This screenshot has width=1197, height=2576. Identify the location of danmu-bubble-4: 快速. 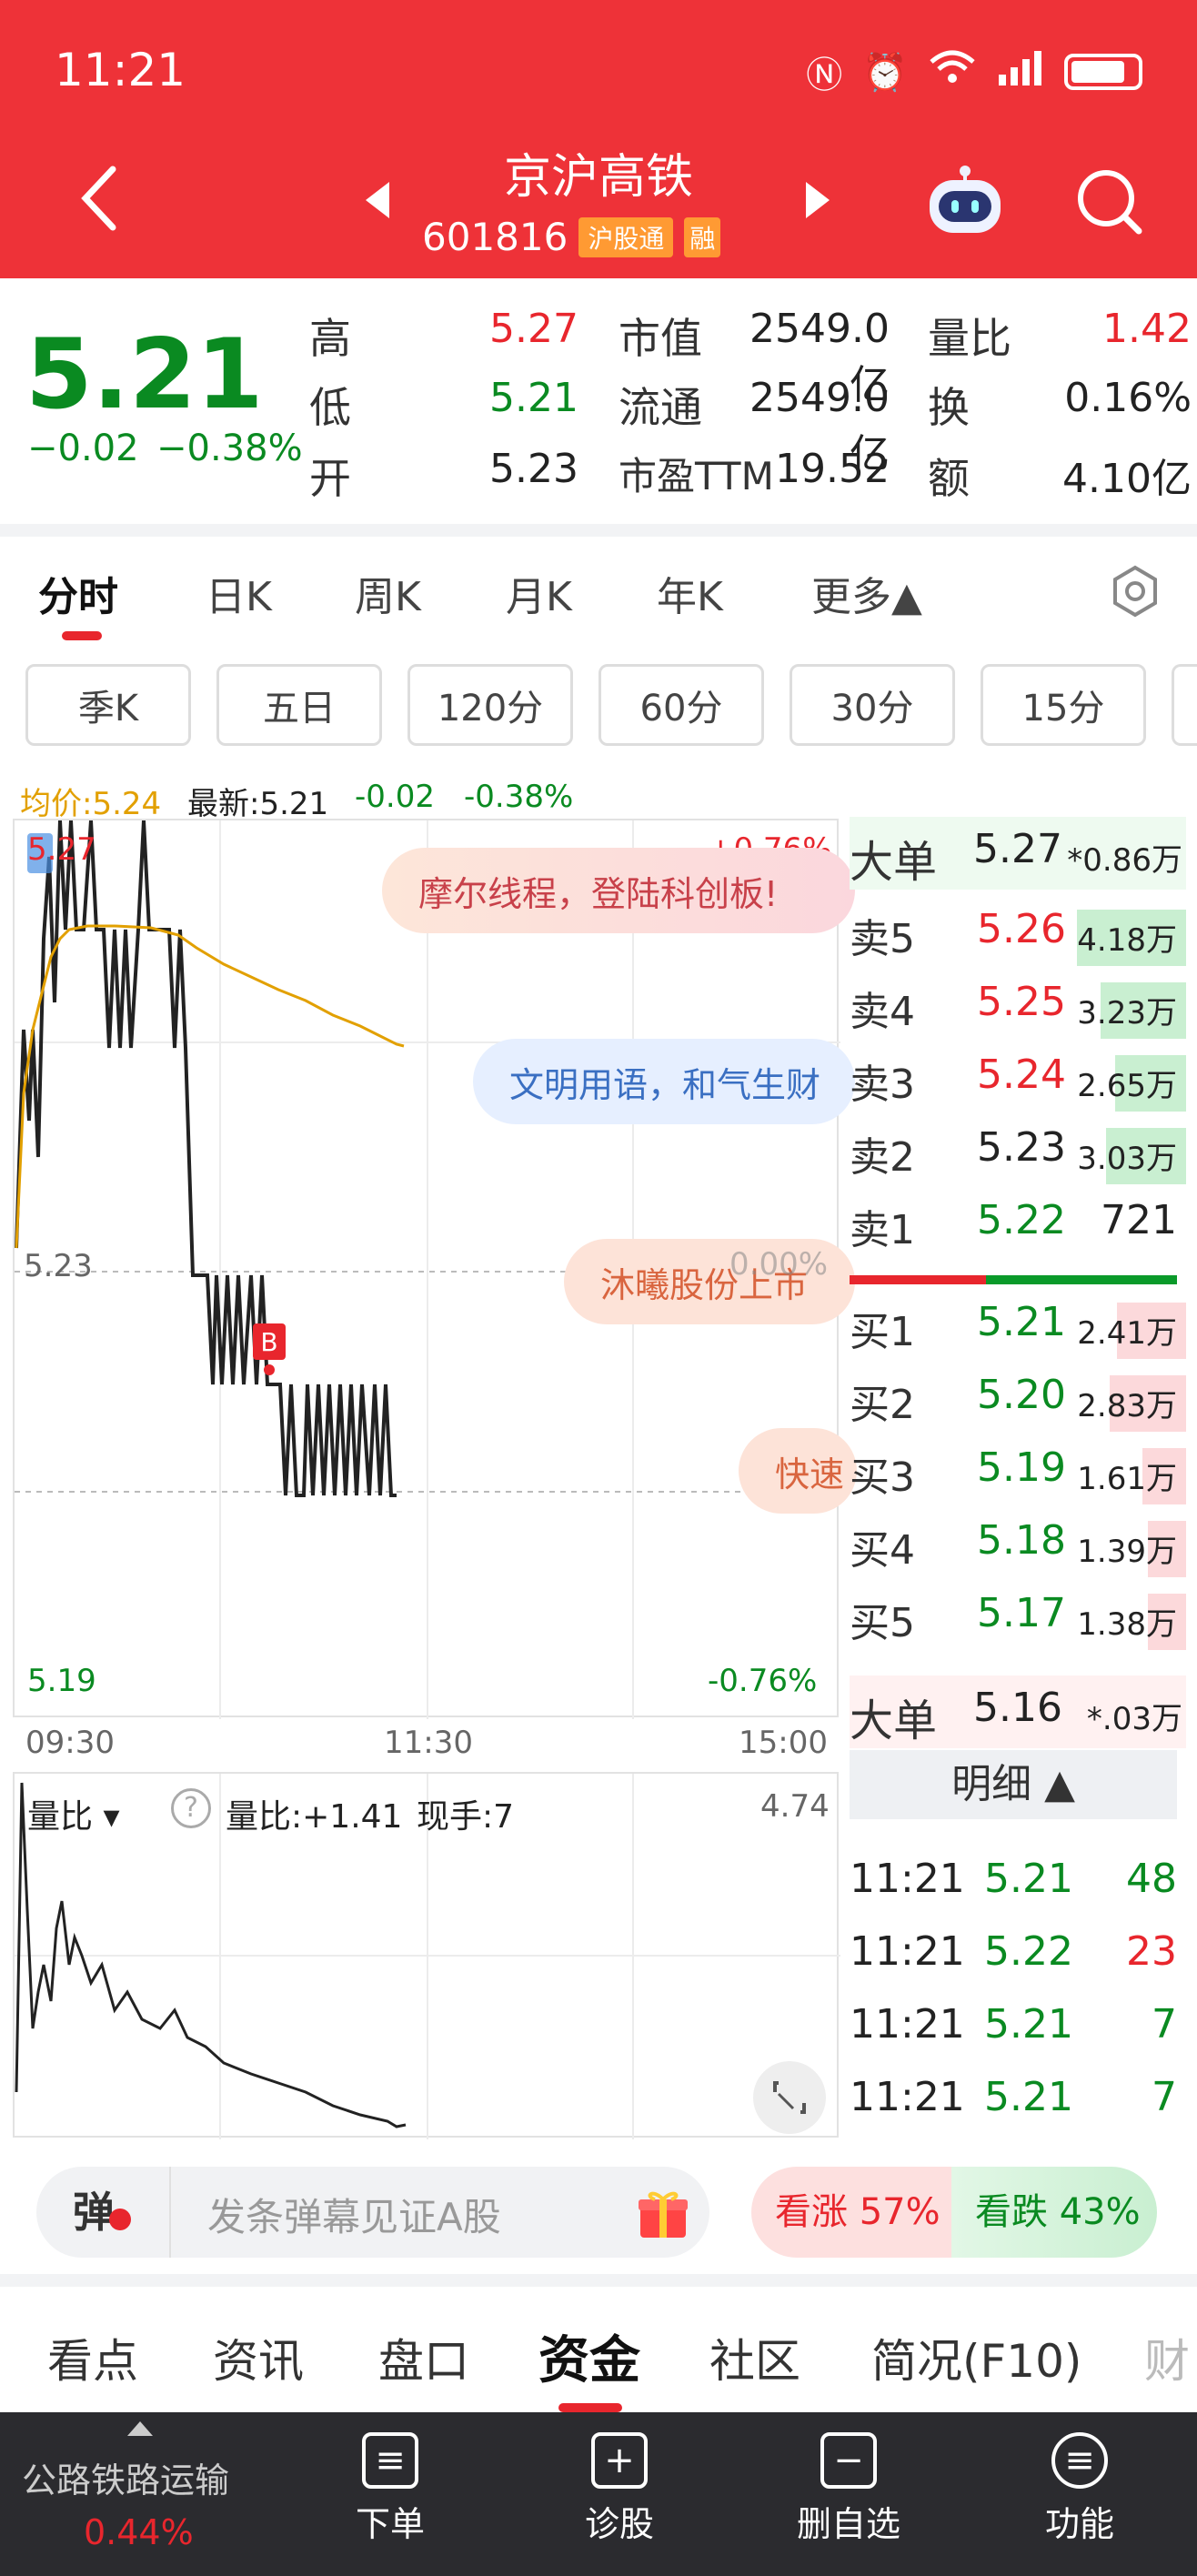
(798, 1471).